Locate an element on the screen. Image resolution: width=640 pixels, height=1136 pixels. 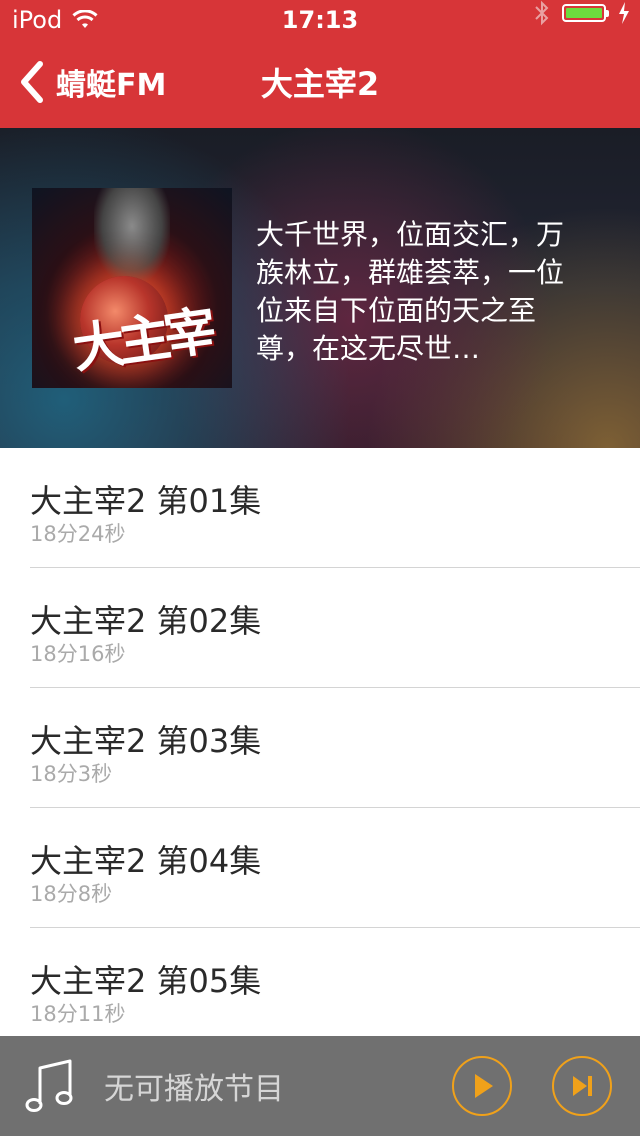
episode-title: 大主宰2 第02集 is located at coordinates (146, 621).